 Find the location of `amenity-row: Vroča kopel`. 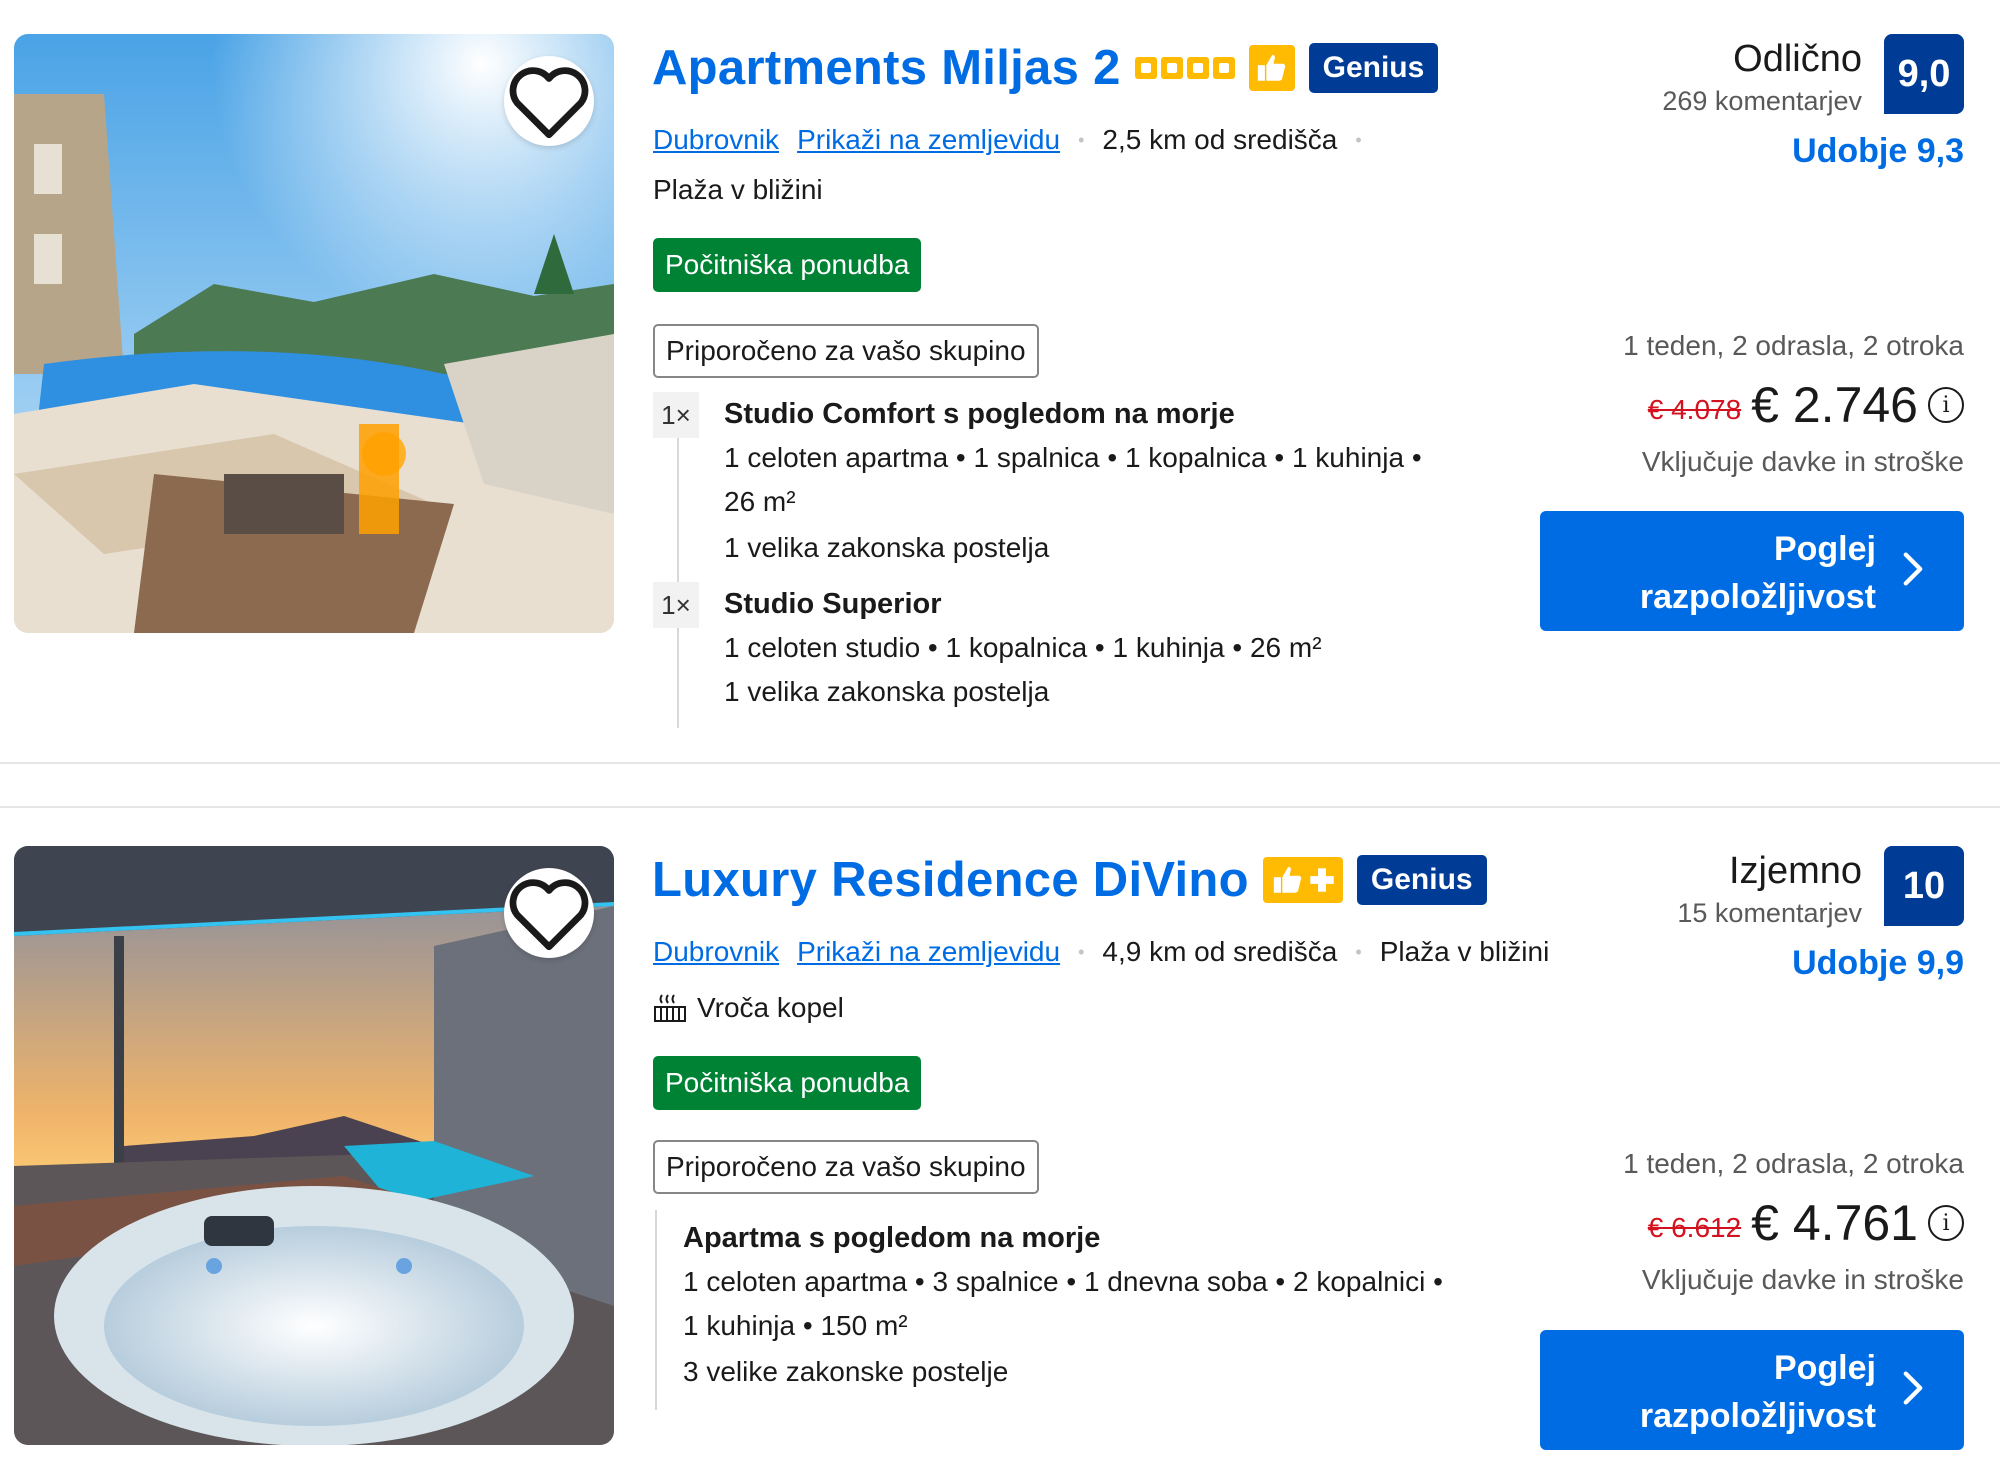

amenity-row: Vroča kopel is located at coordinates (748, 1008).